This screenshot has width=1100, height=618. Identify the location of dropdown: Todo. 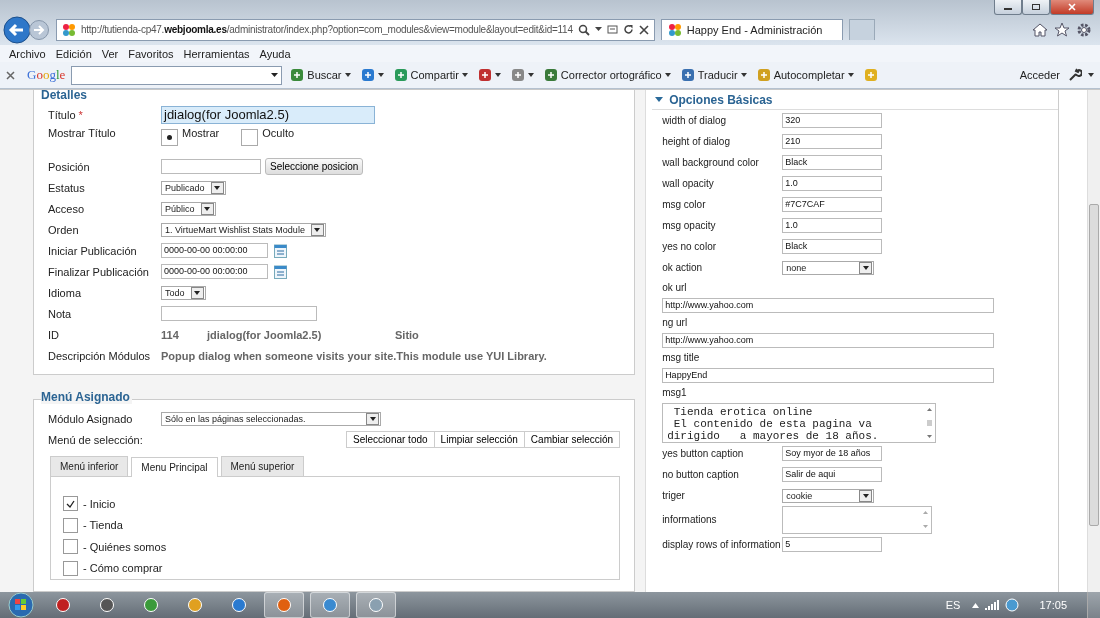
(183, 292).